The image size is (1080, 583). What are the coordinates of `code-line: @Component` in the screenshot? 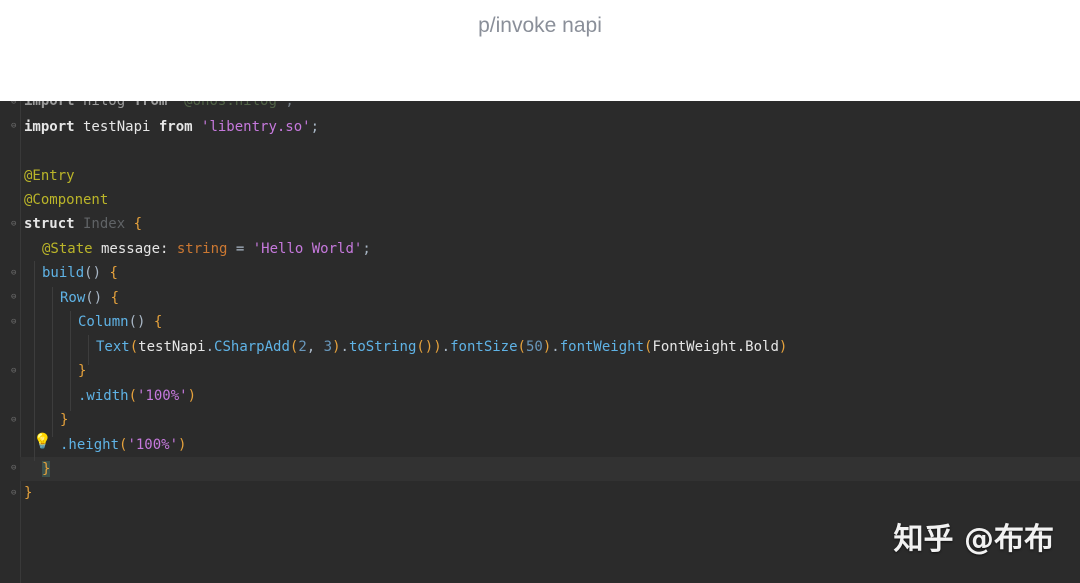 It's located at (66, 200).